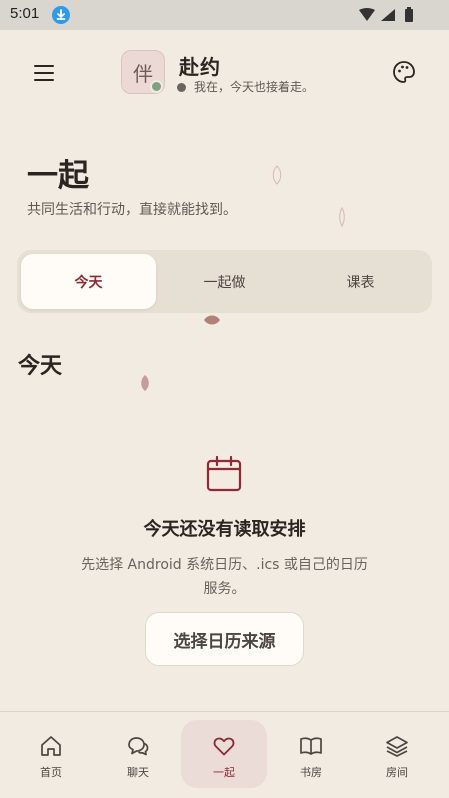 The height and width of the screenshot is (798, 449). I want to click on hamburger-icon, so click(44, 73).